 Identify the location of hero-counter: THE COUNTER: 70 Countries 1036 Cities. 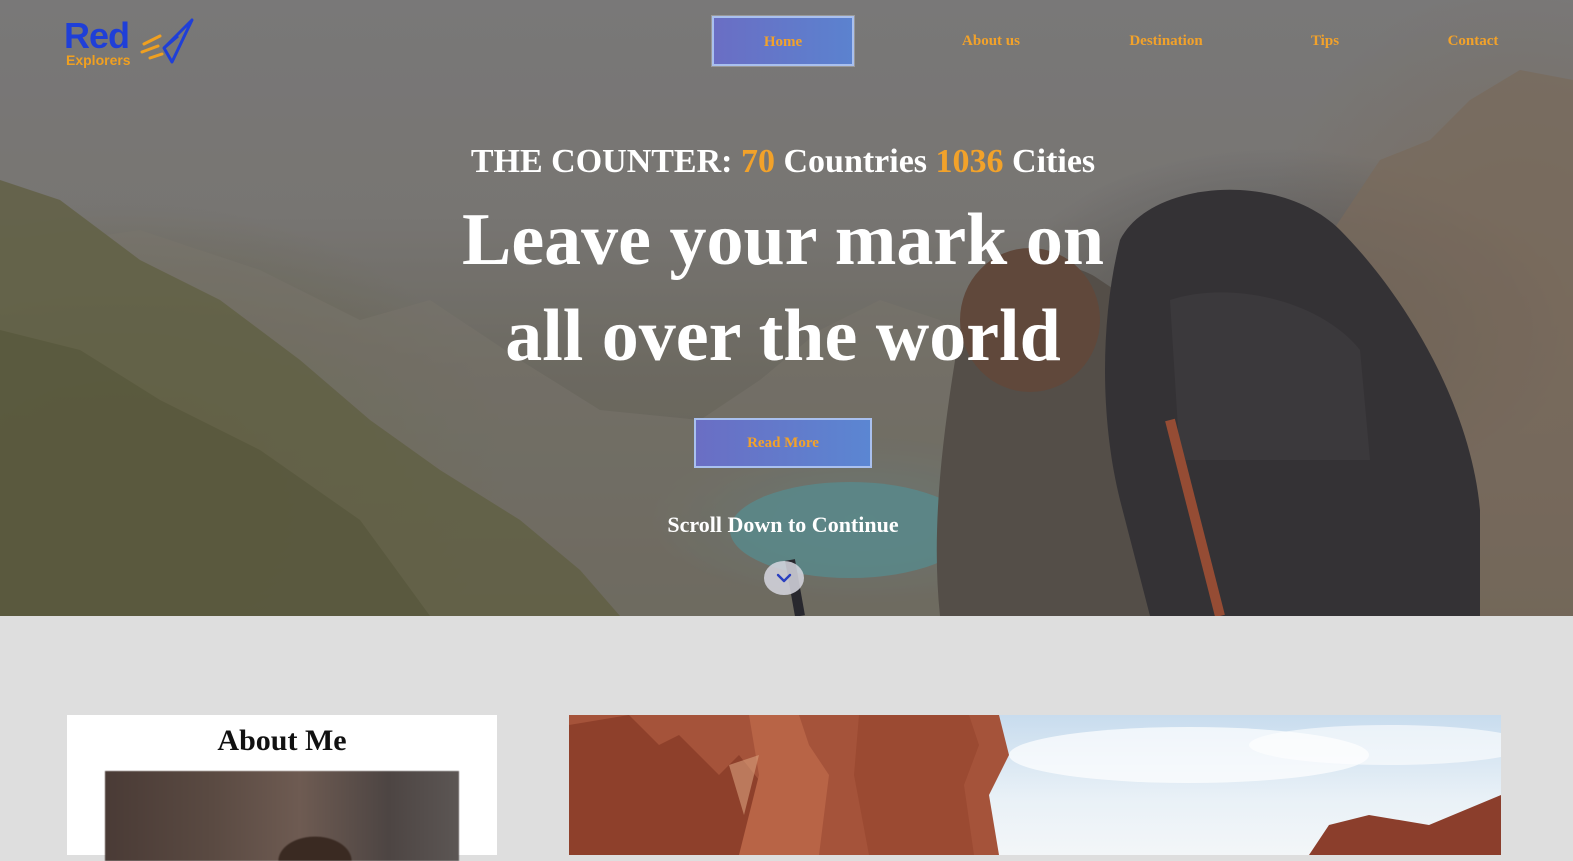
(783, 162).